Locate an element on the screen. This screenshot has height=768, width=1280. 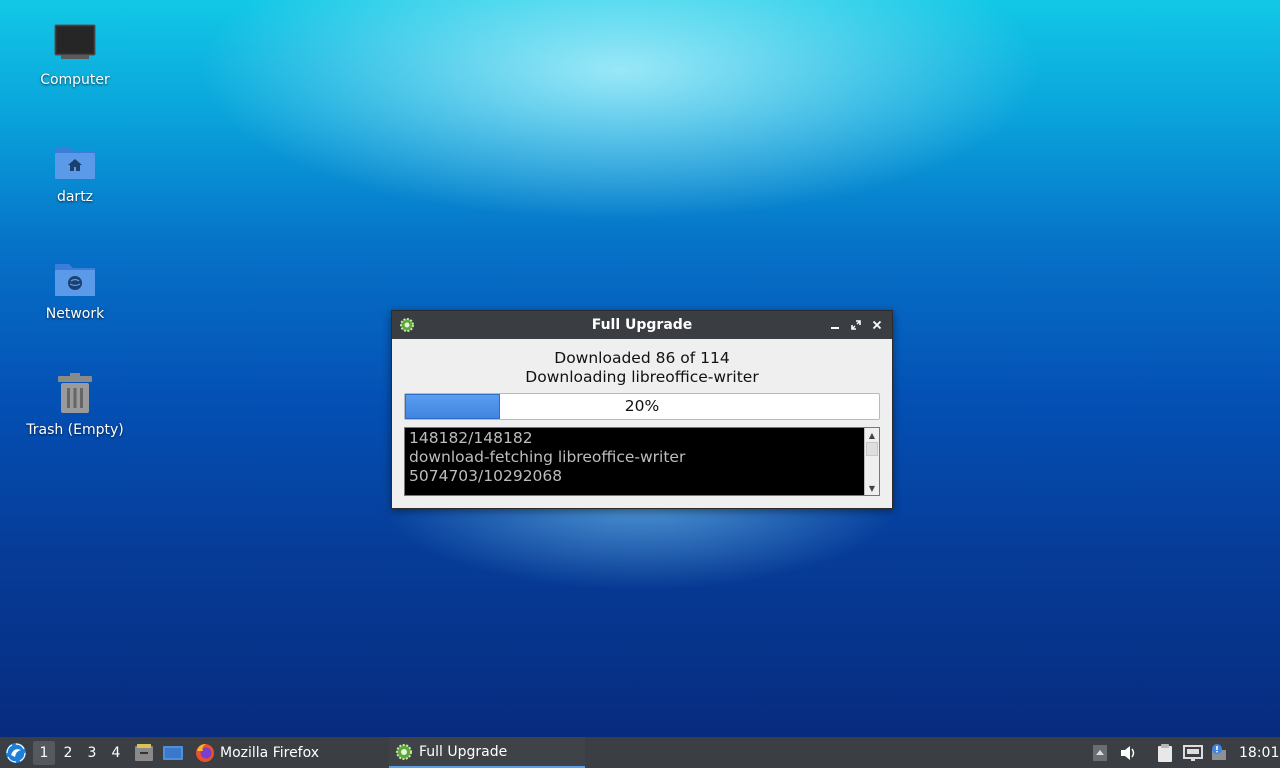
scroll-down-icon: ▼ is located at coordinates (872, 488).